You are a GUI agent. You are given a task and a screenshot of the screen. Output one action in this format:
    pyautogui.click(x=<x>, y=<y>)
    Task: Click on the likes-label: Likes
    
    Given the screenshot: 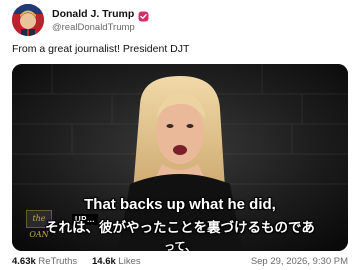 What is the action you would take?
    pyautogui.click(x=129, y=261)
    